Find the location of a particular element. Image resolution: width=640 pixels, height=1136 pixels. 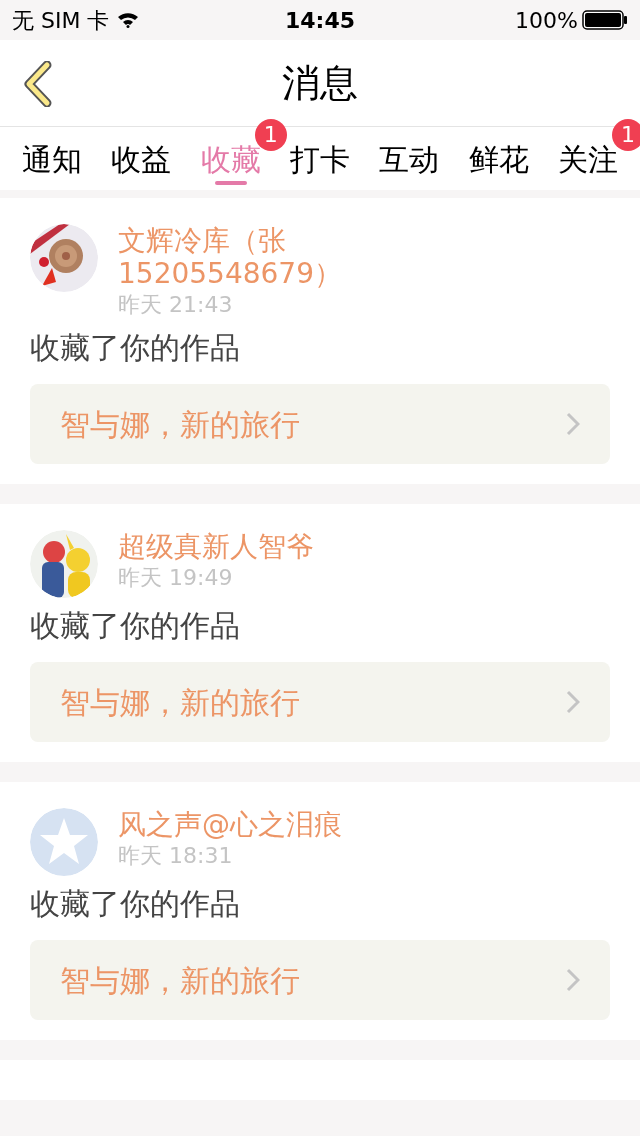

count-badge: 1 is located at coordinates (625, 135).